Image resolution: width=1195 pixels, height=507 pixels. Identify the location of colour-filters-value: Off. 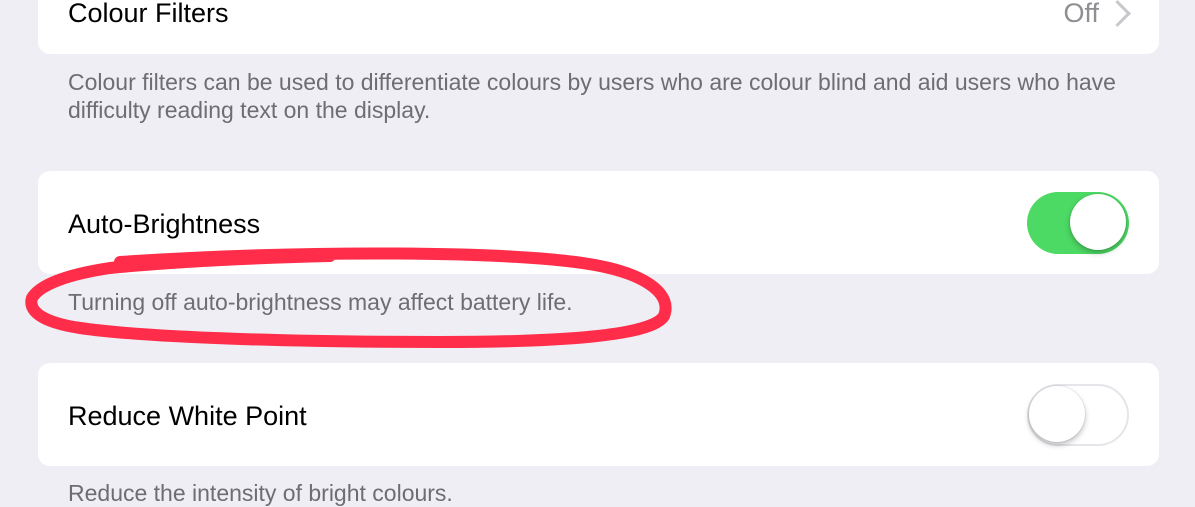
(1081, 14).